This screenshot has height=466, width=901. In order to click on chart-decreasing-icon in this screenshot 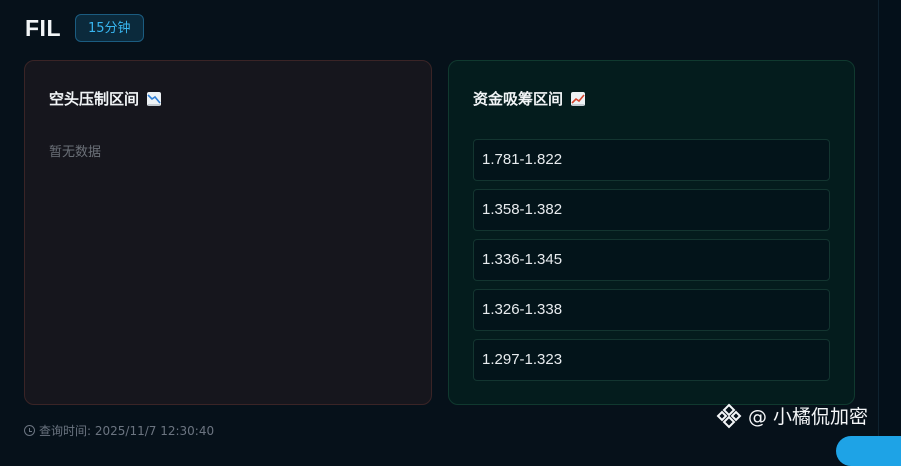, I will do `click(154, 98)`.